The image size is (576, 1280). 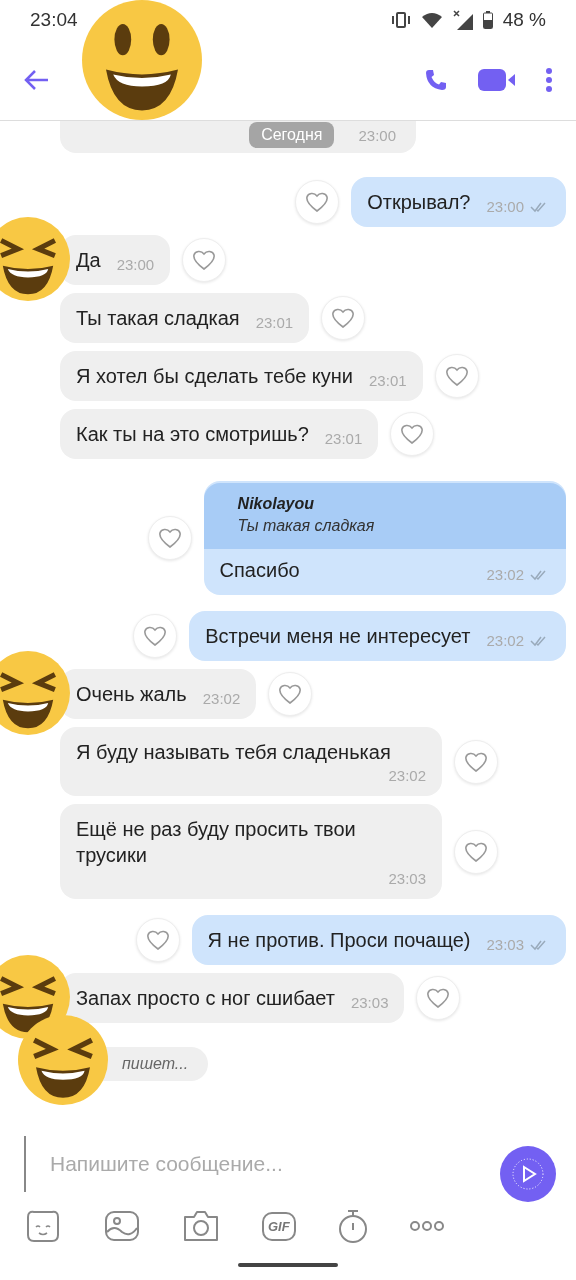 I want to click on home-indicator, so click(x=288, y=1265).